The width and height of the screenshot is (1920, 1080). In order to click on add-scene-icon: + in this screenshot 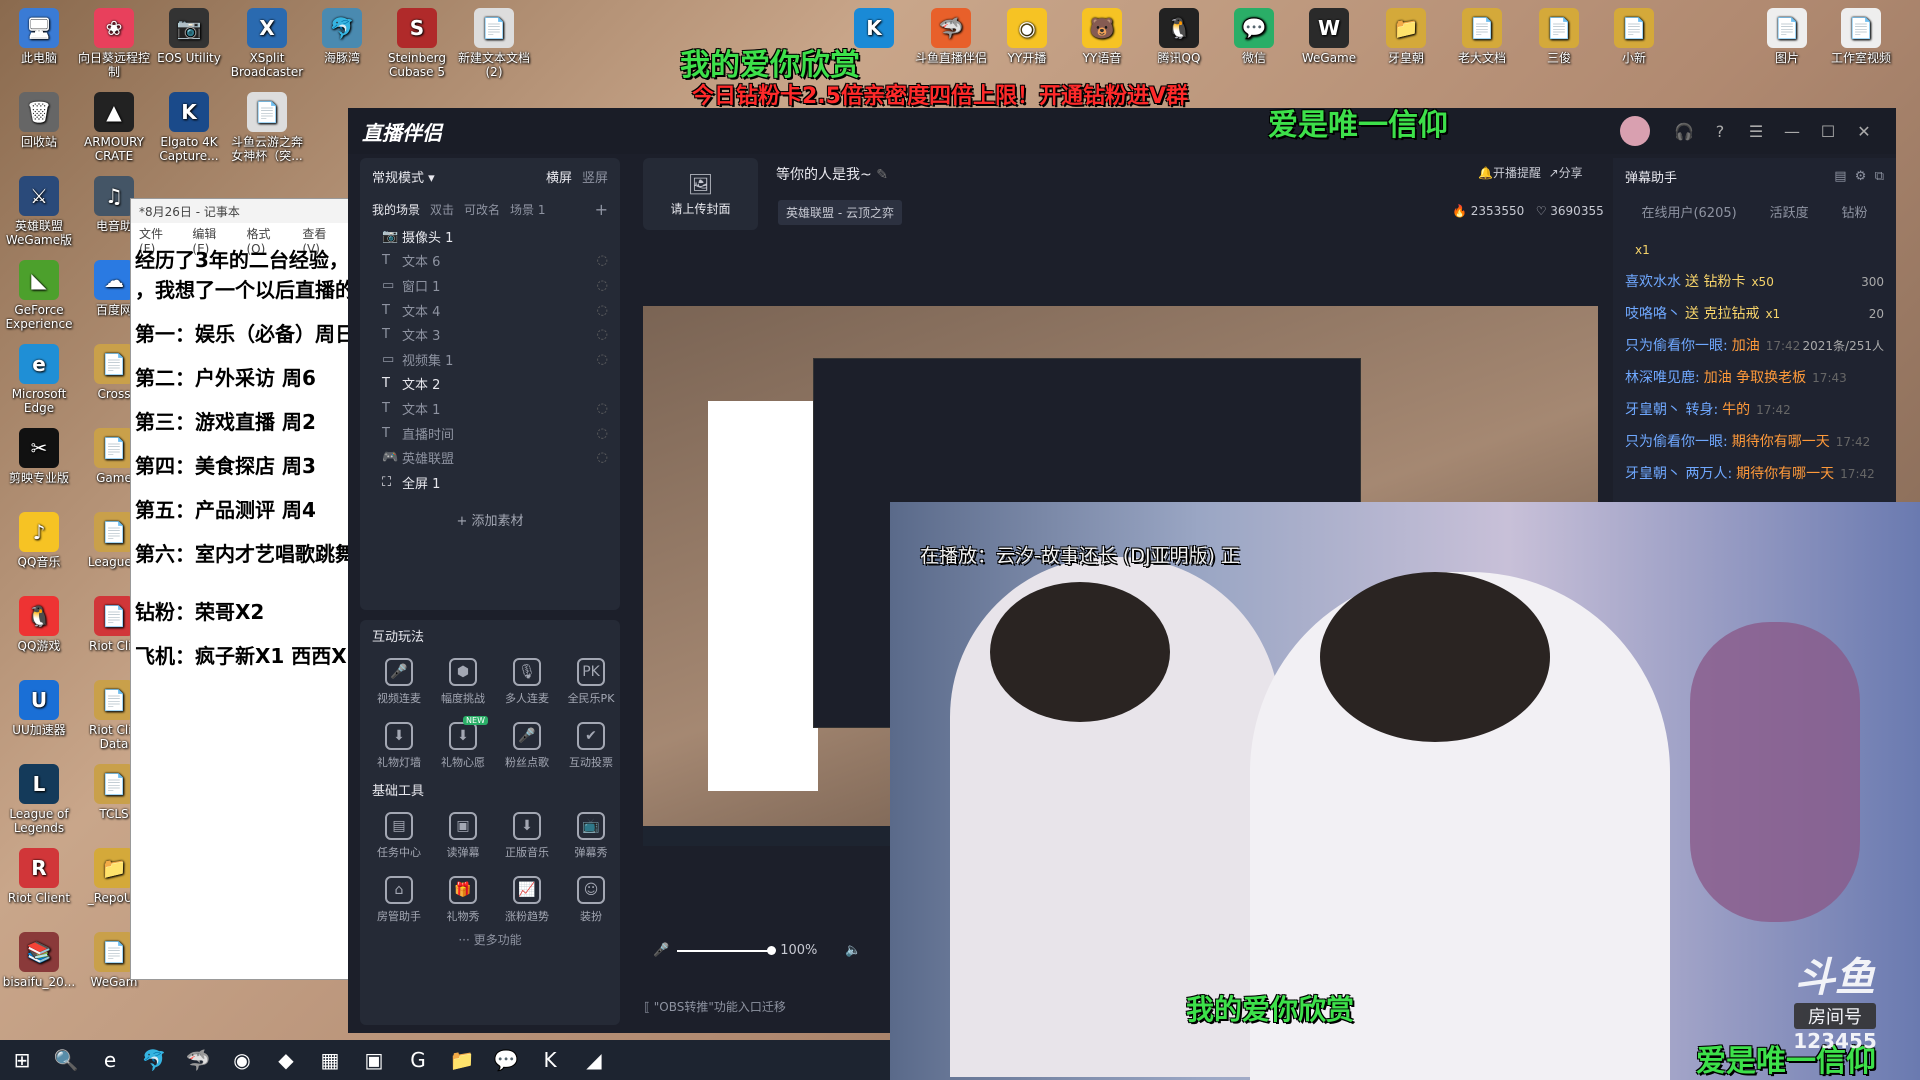, I will do `click(601, 209)`.